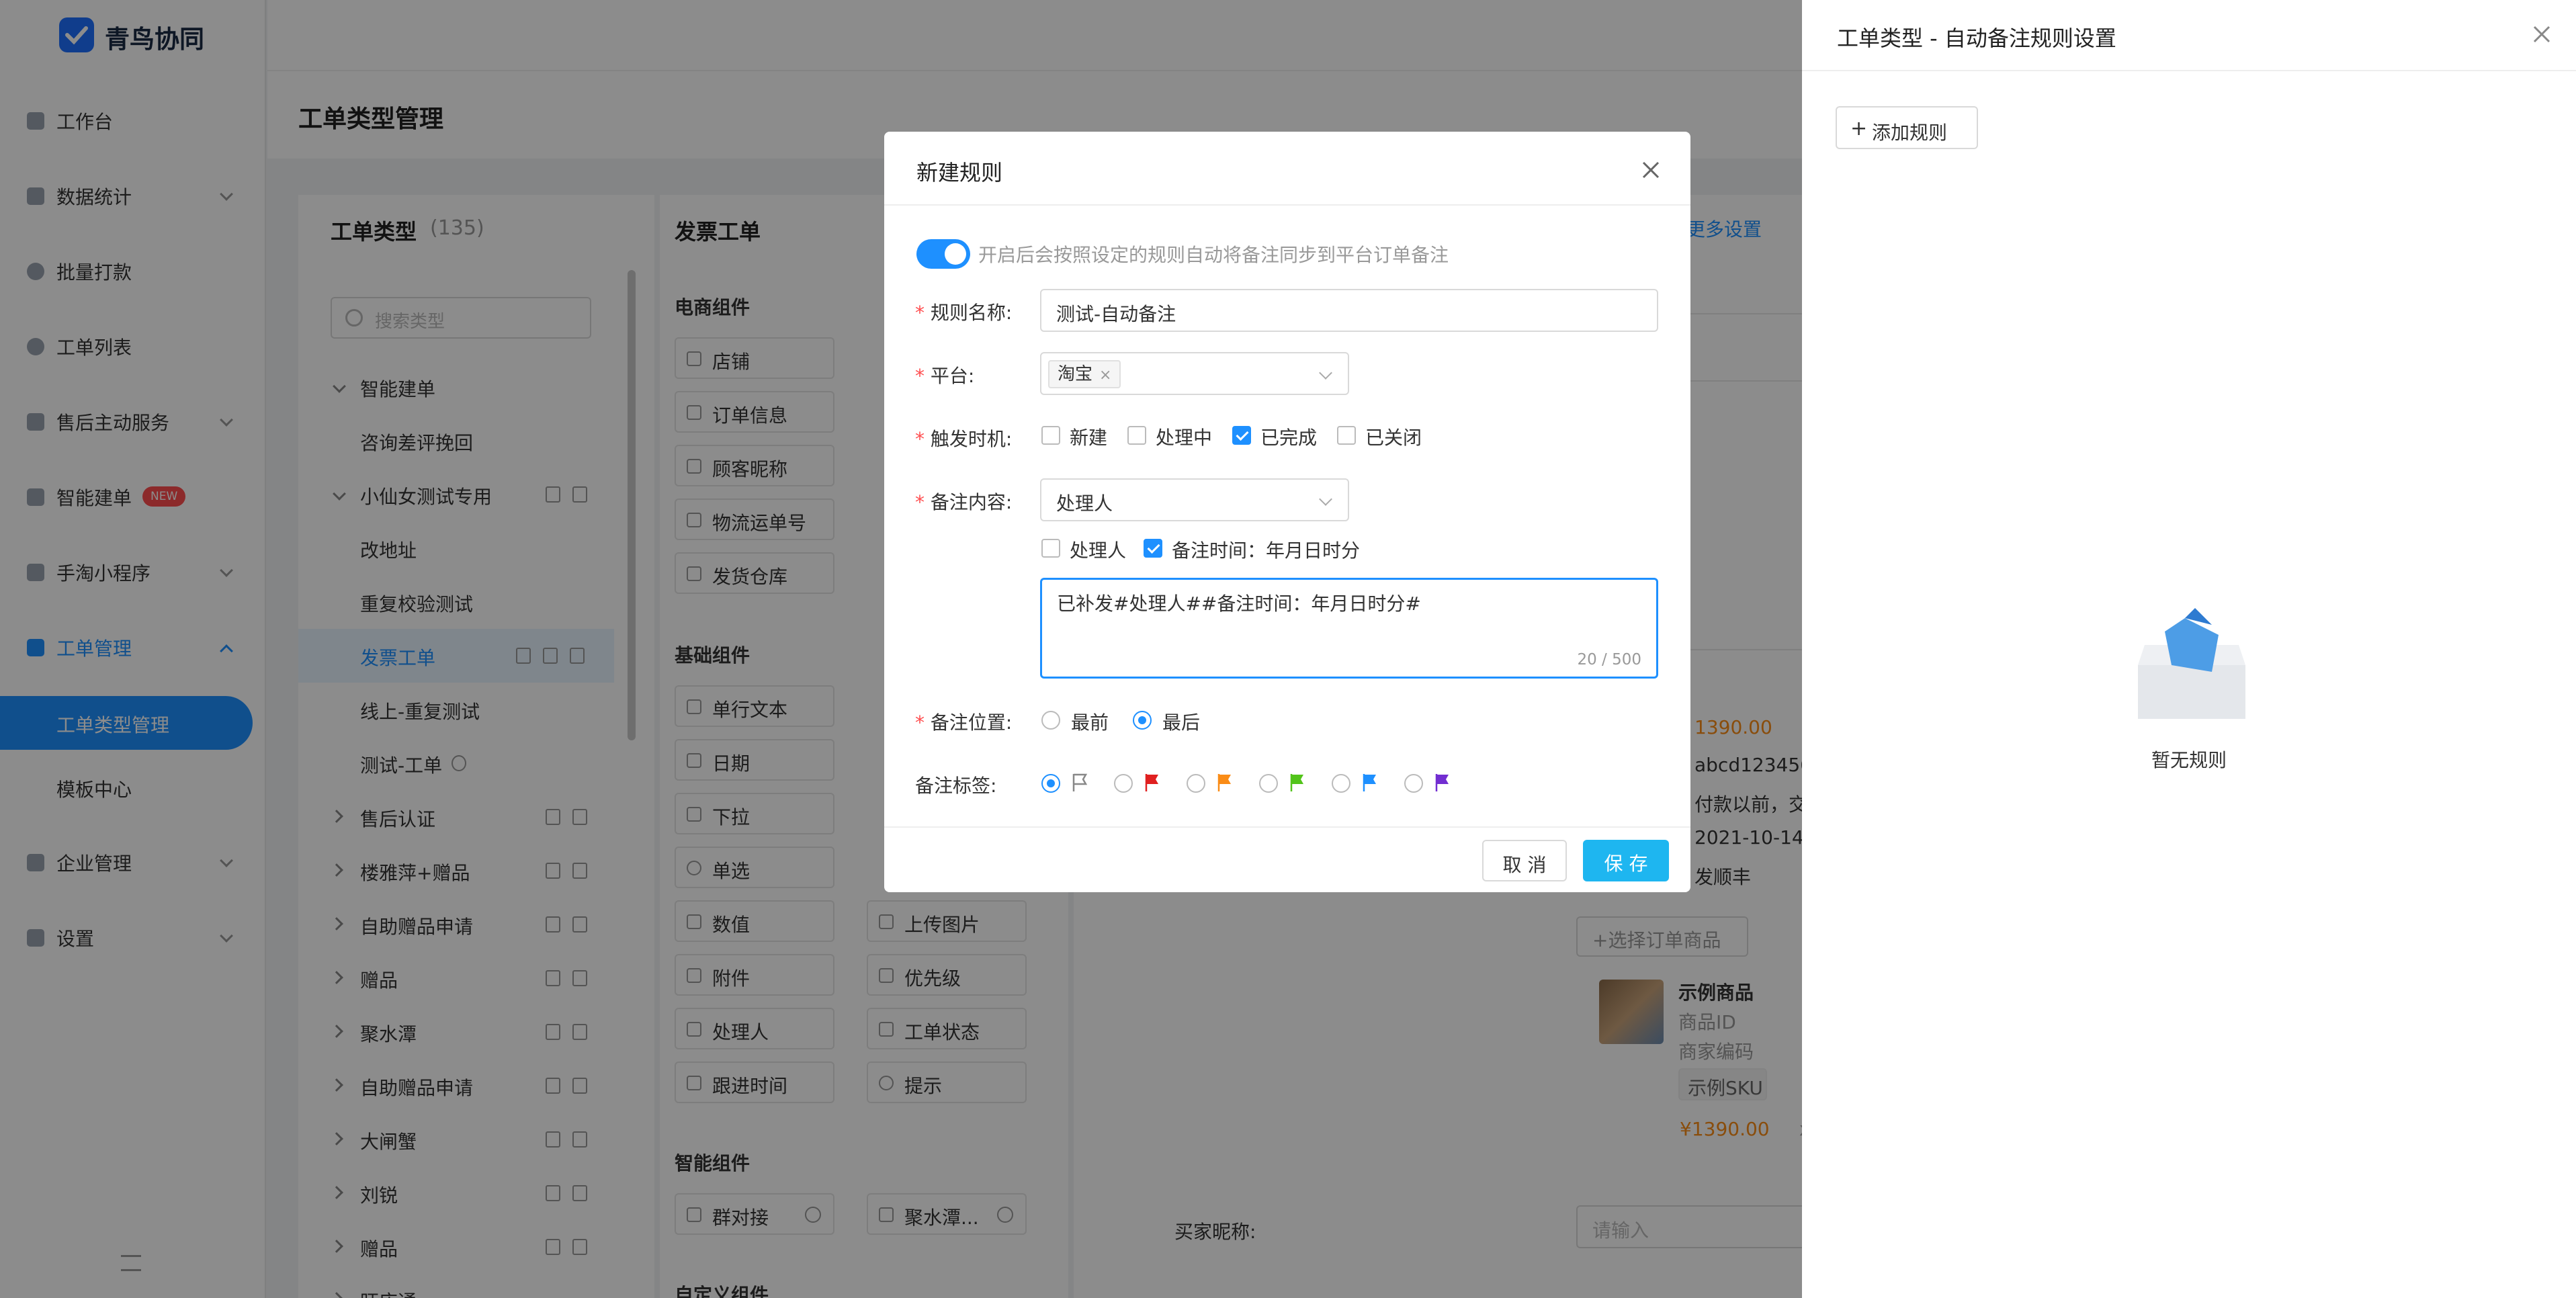 This screenshot has height=1298, width=2576. I want to click on flag-green-icon, so click(1297, 783).